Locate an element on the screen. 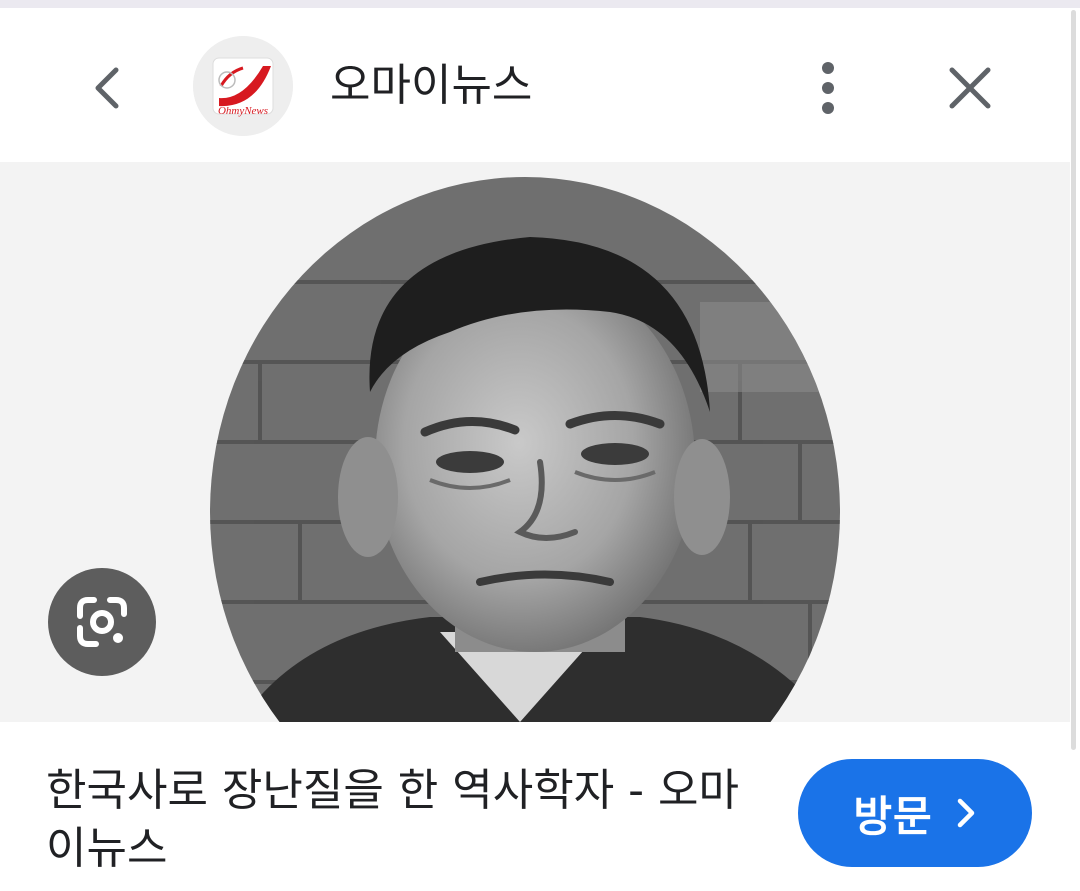 Image resolution: width=1080 pixels, height=891 pixels. back-button is located at coordinates (108, 88).